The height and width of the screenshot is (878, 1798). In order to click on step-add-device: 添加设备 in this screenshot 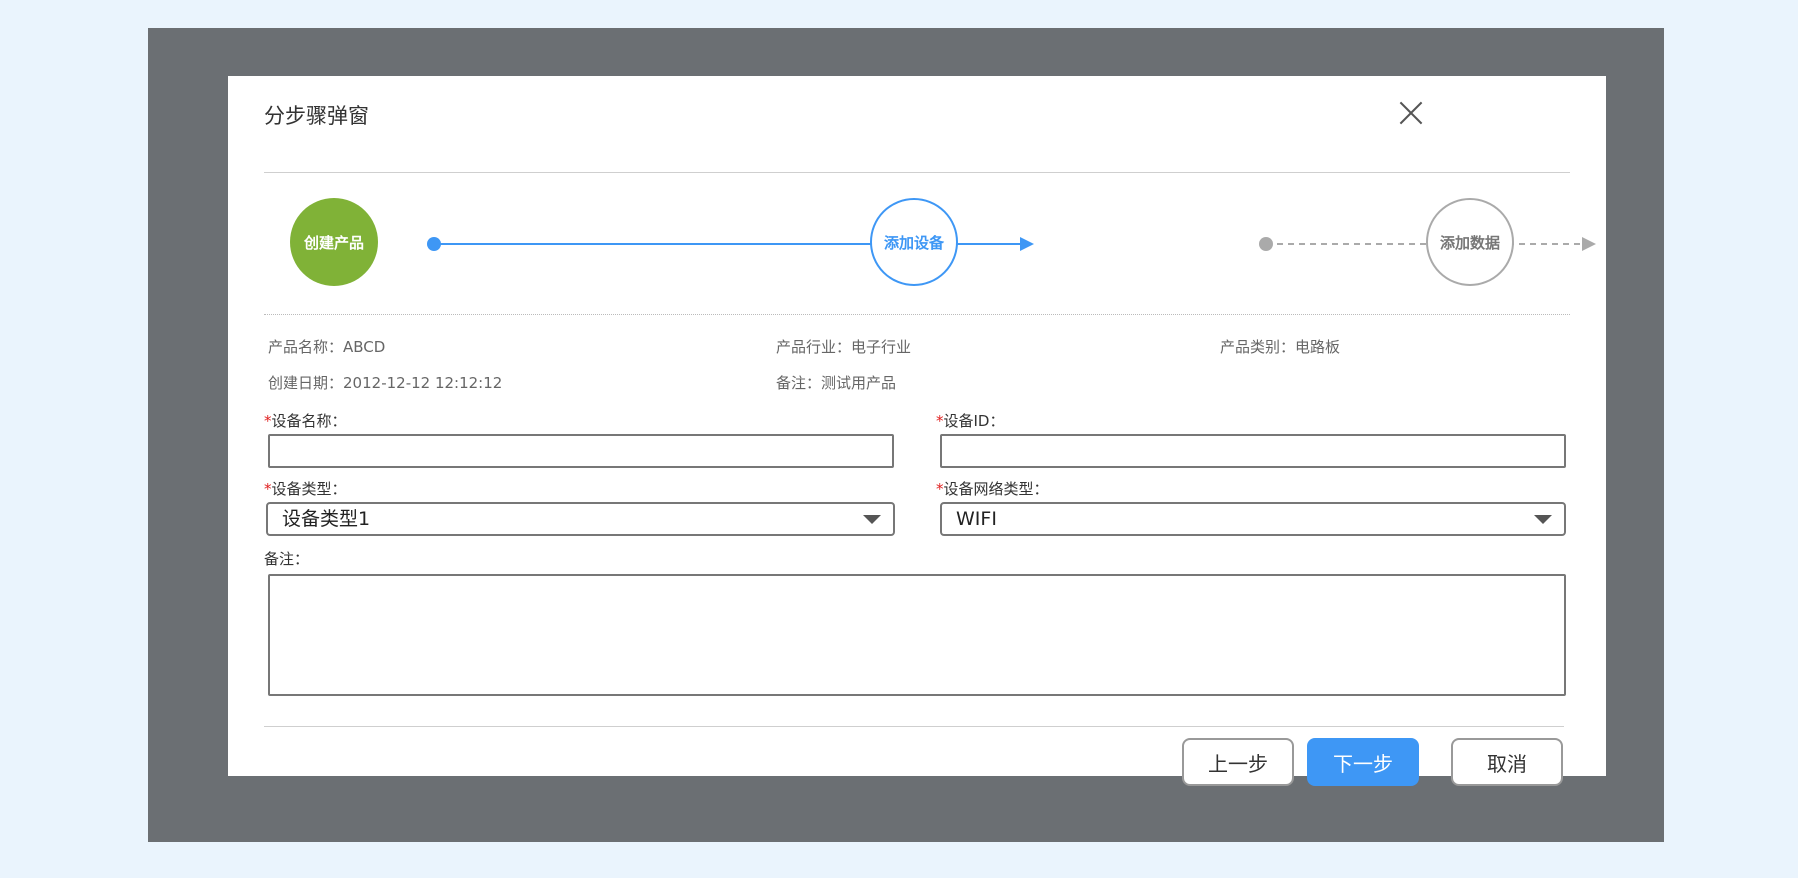, I will do `click(914, 242)`.